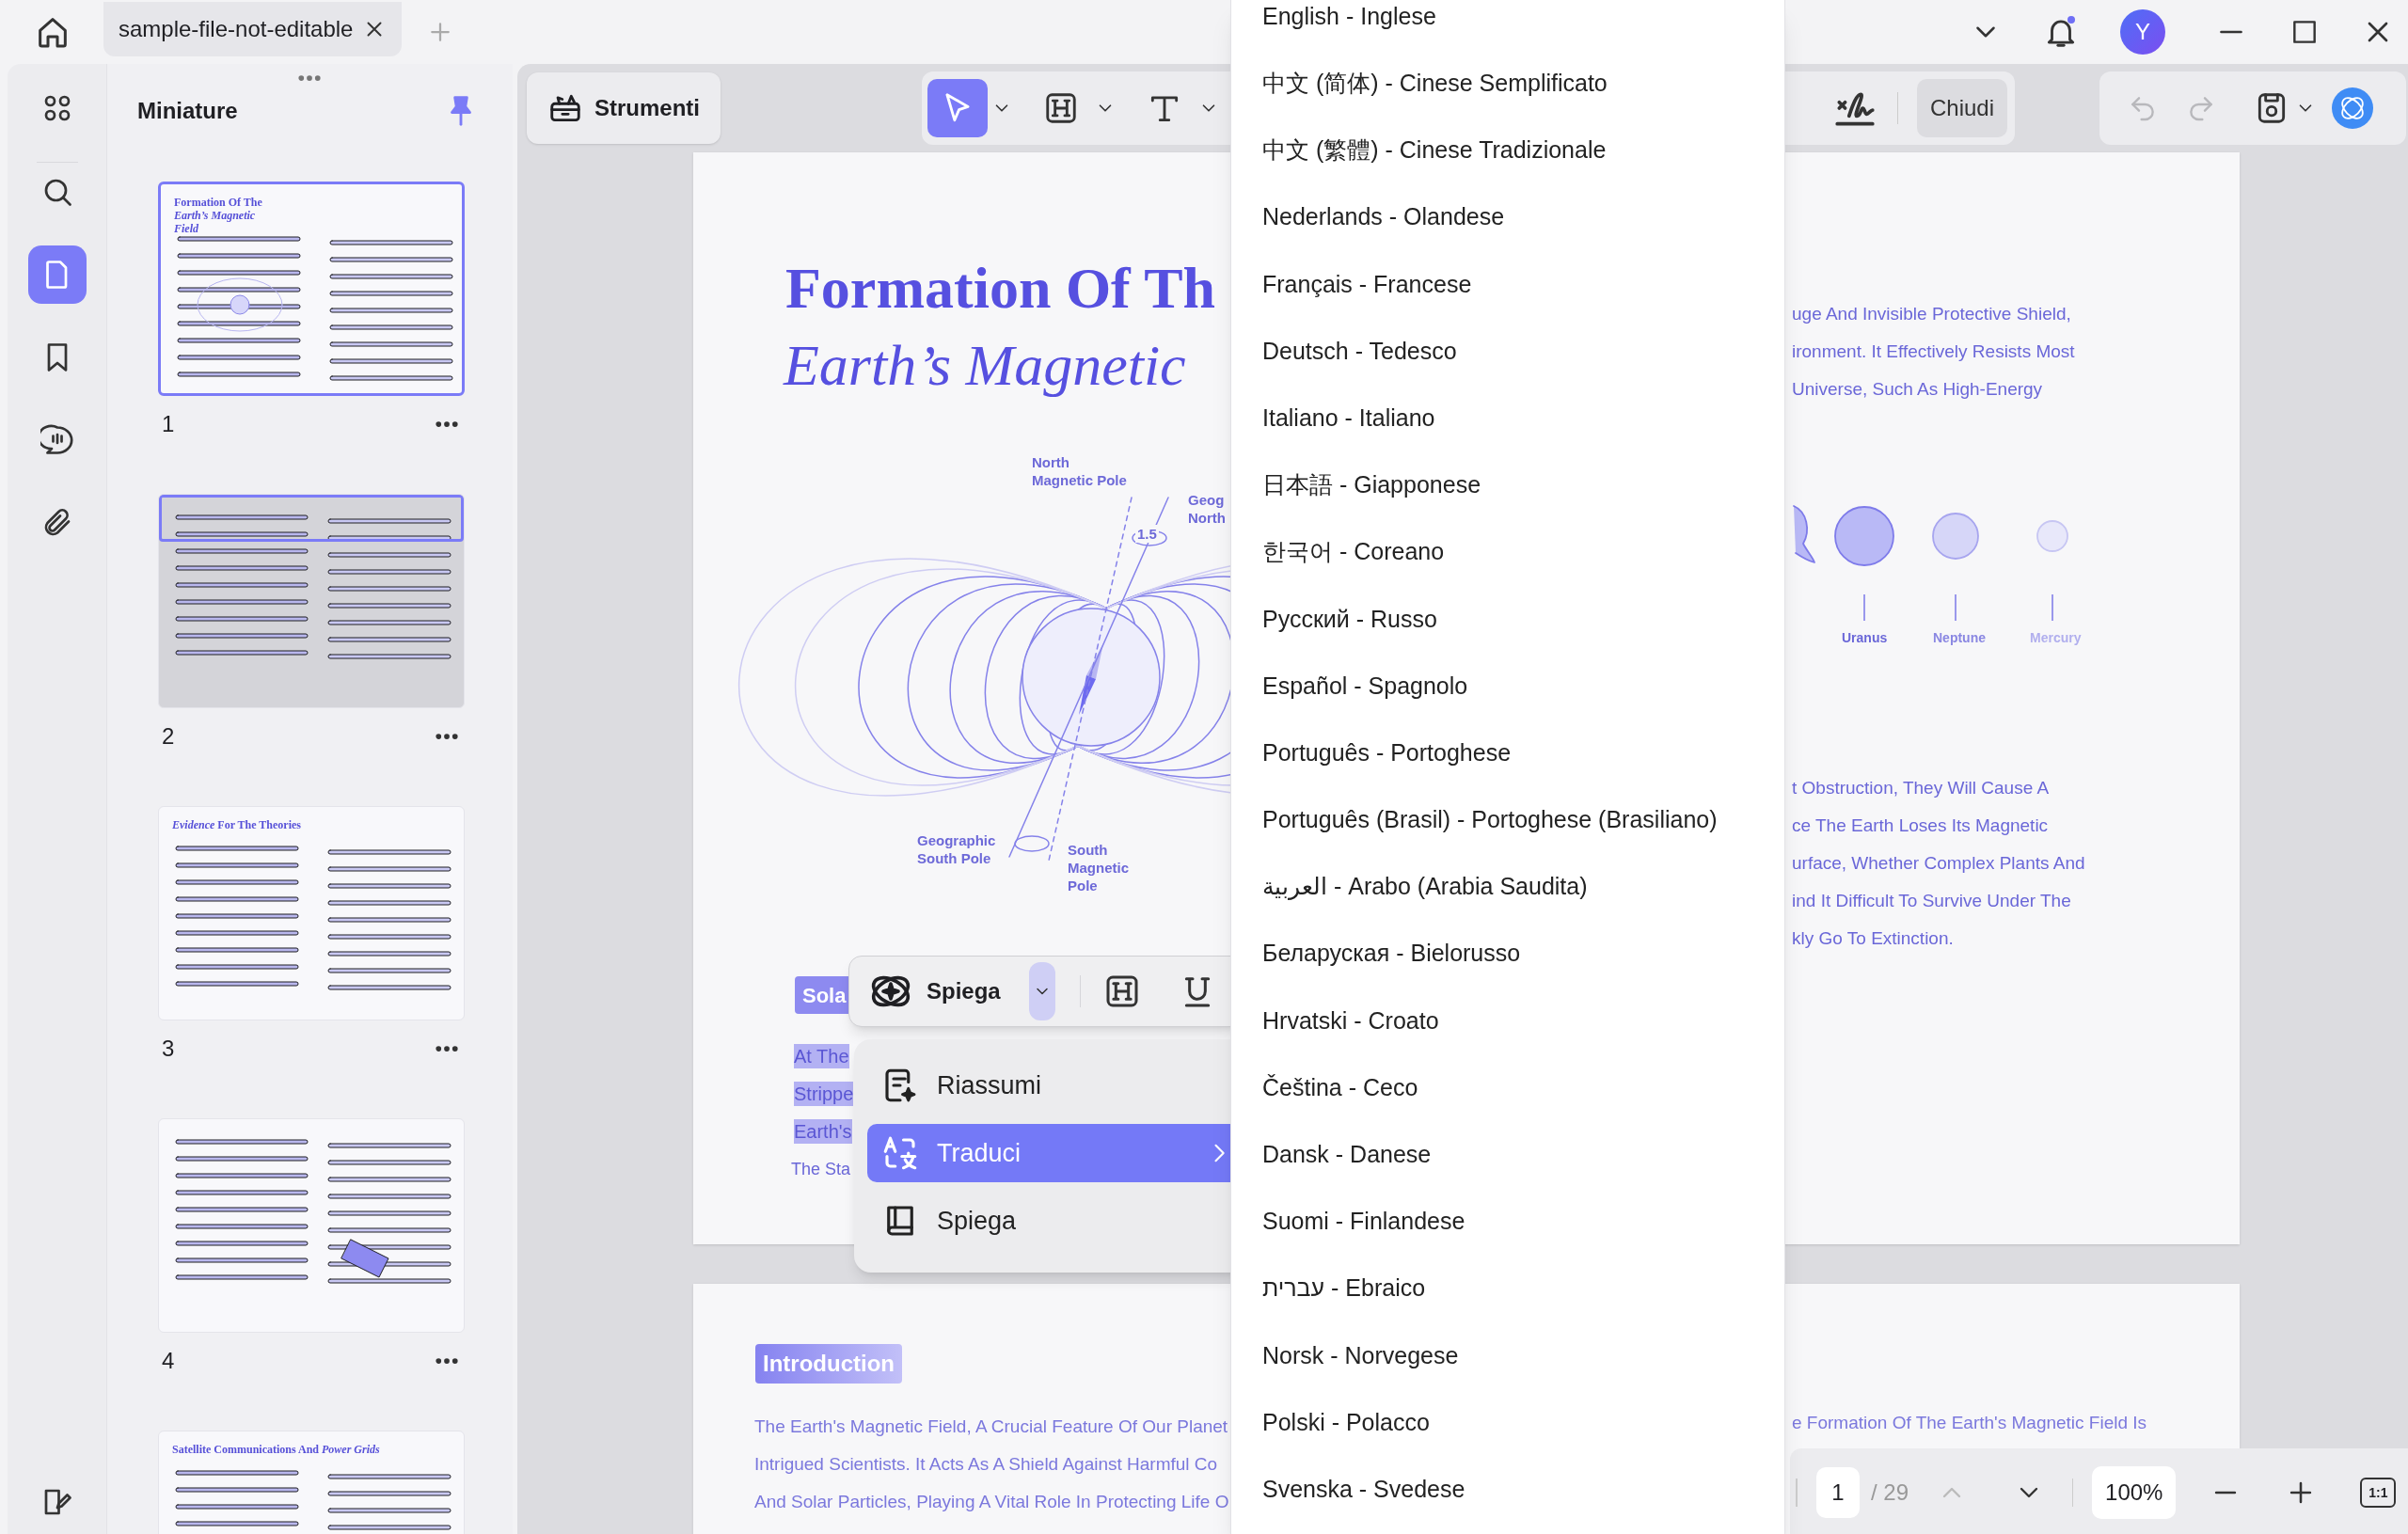 The image size is (2408, 1534). Describe the element at coordinates (1508, 552) in the screenshot. I see `language-option: 한국어 - Coreano` at that location.